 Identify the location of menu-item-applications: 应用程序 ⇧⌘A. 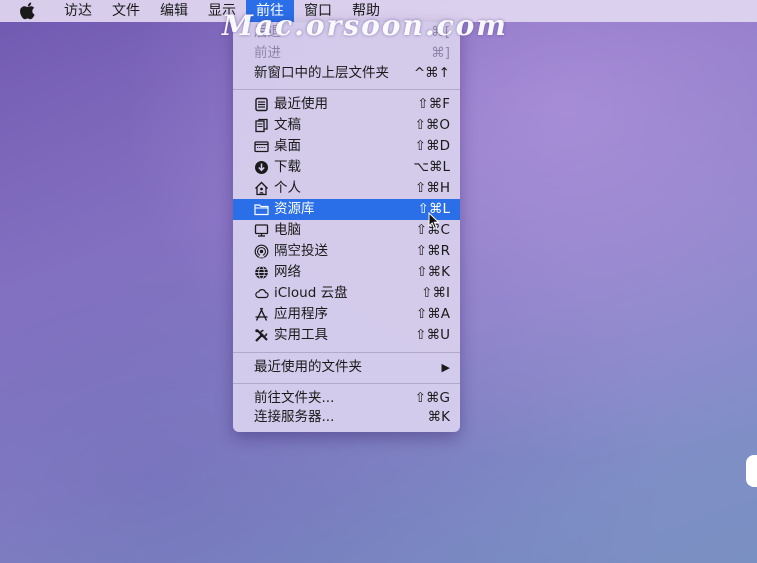
(346, 314).